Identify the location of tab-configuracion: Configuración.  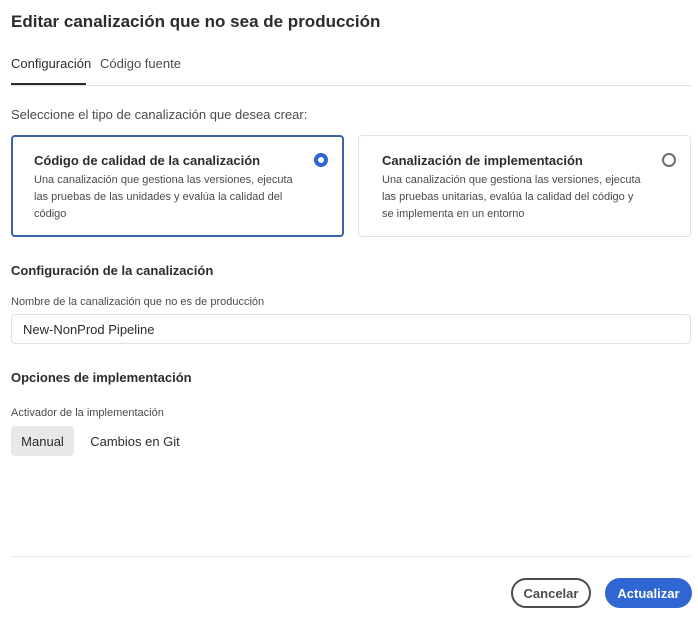
(51, 63).